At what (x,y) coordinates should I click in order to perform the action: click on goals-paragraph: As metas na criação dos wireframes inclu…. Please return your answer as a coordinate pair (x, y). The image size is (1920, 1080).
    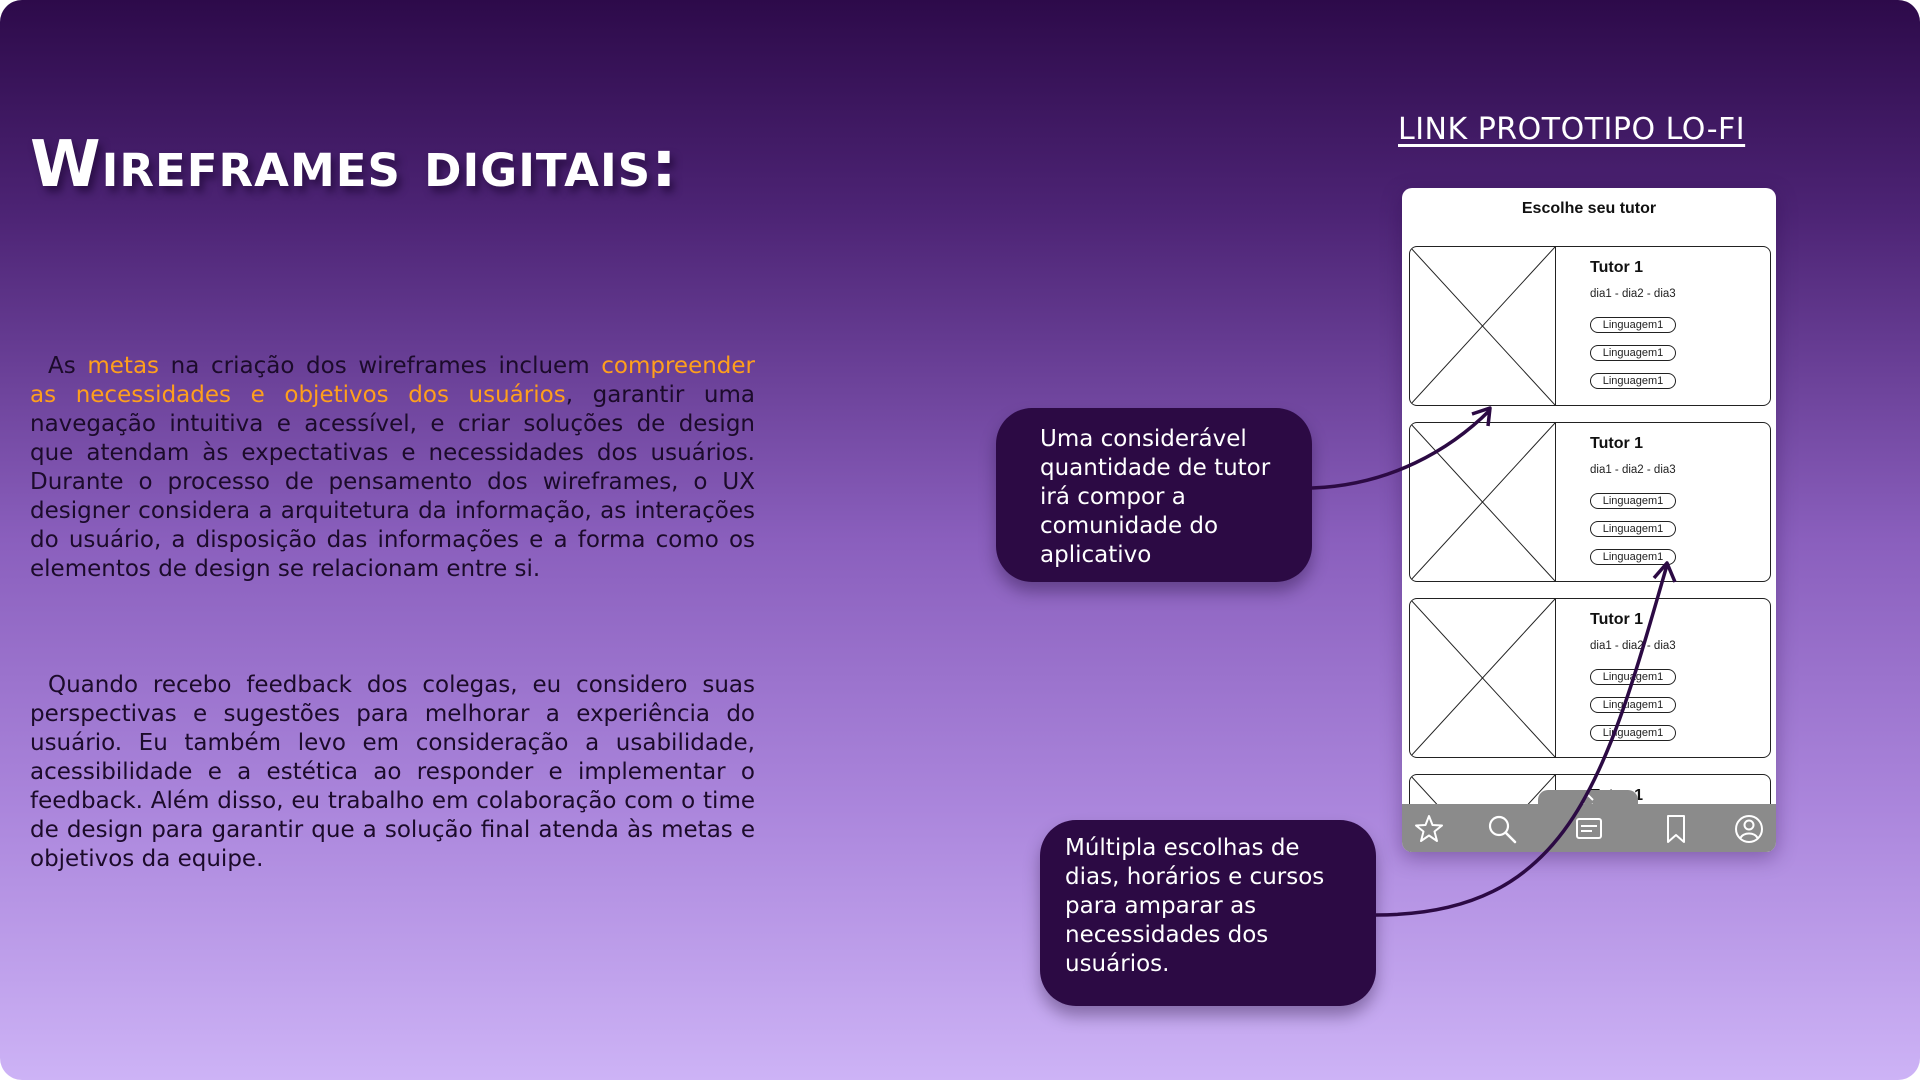
    Looking at the image, I should click on (392, 468).